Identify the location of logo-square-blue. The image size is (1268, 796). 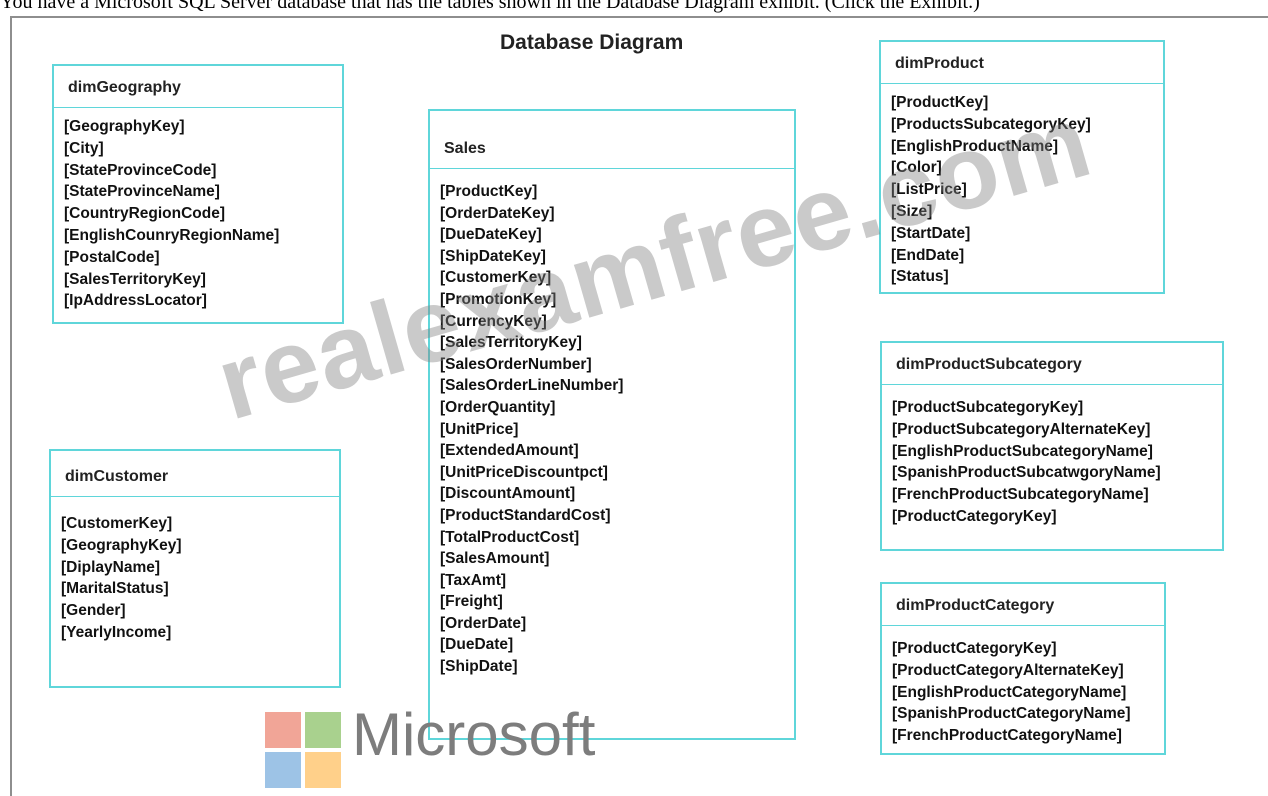
(283, 770).